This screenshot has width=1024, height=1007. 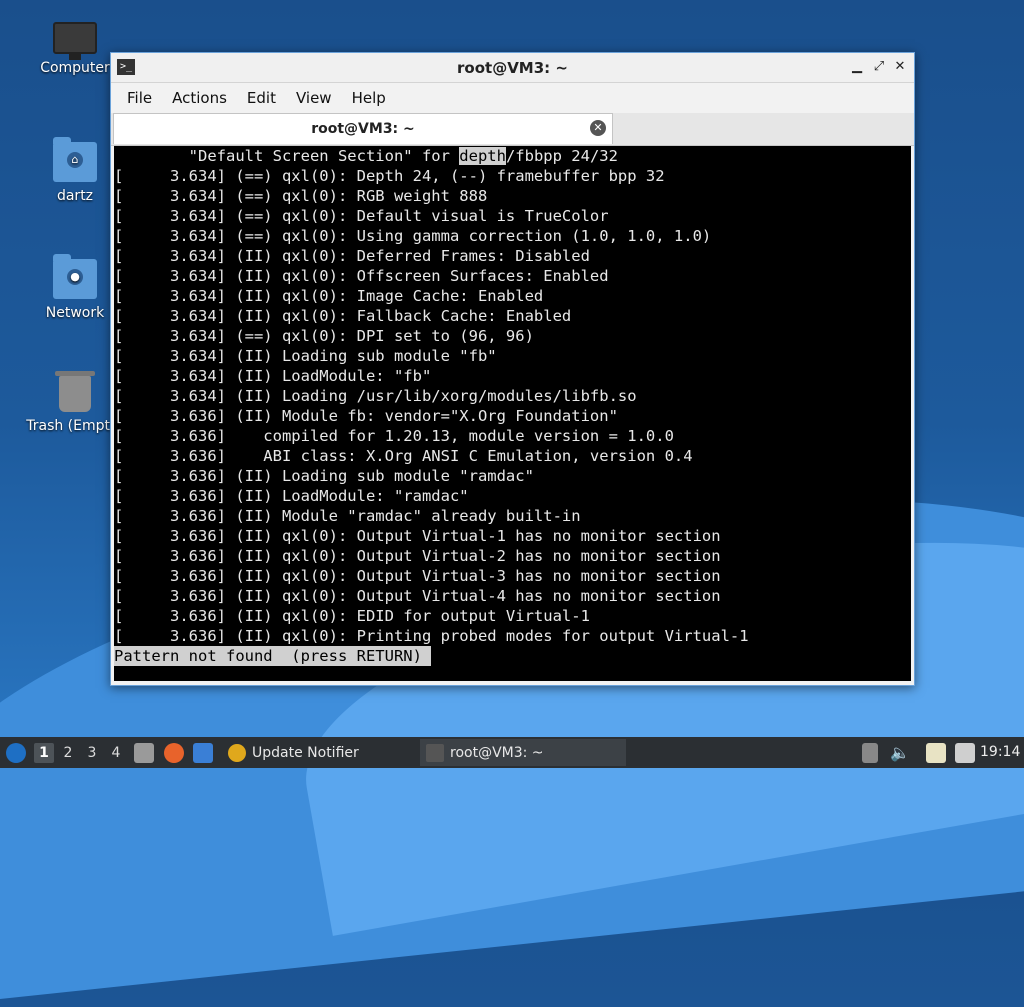 What do you see at coordinates (16, 753) in the screenshot?
I see `app-menu-icon` at bounding box center [16, 753].